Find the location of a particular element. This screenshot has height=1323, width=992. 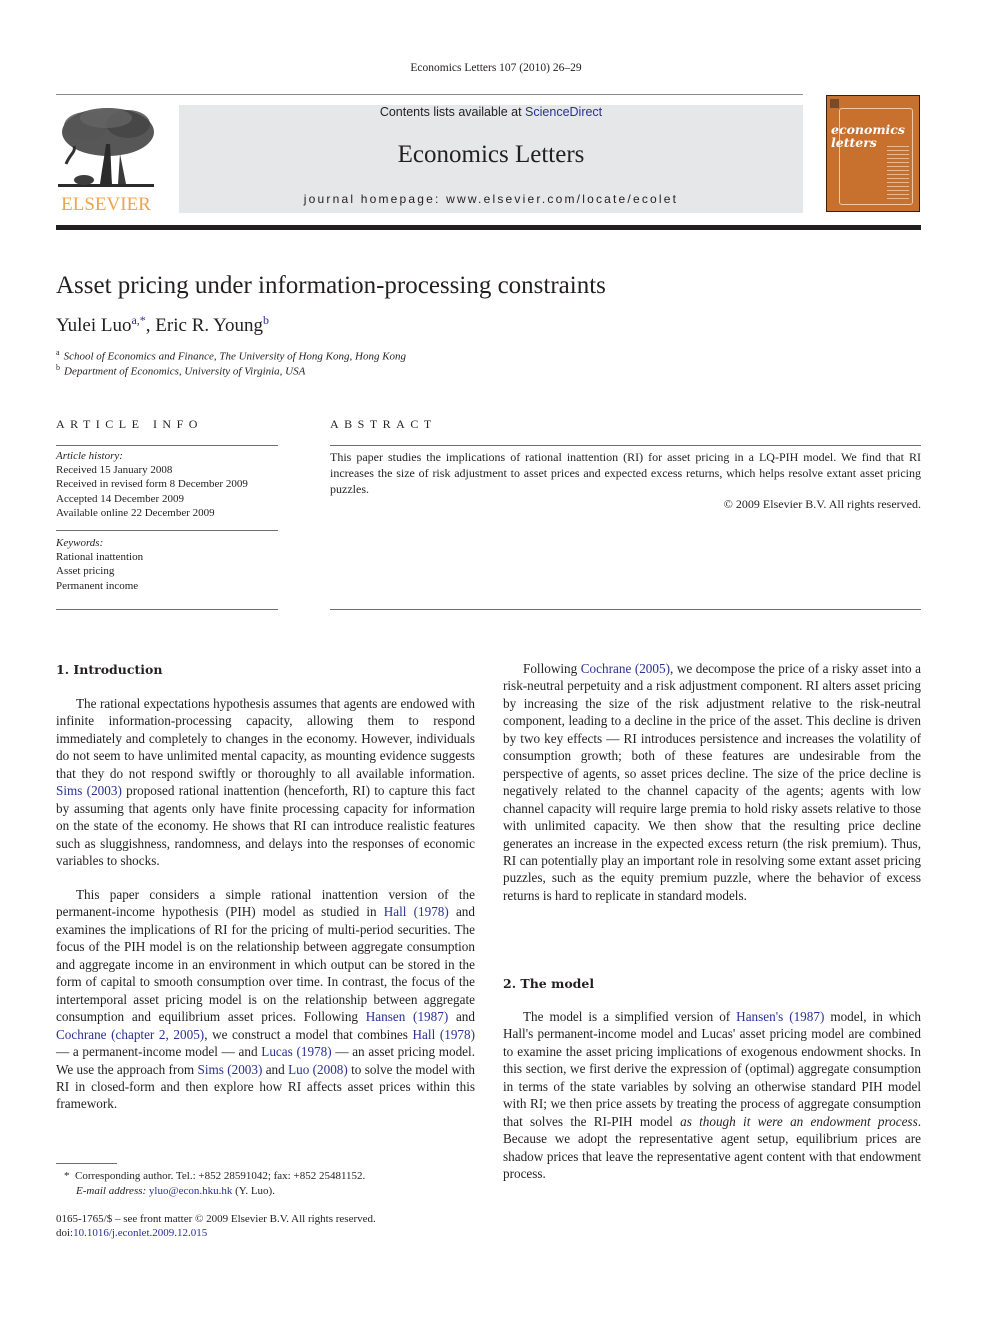

author-name: Yulei Luo is located at coordinates (94, 325).